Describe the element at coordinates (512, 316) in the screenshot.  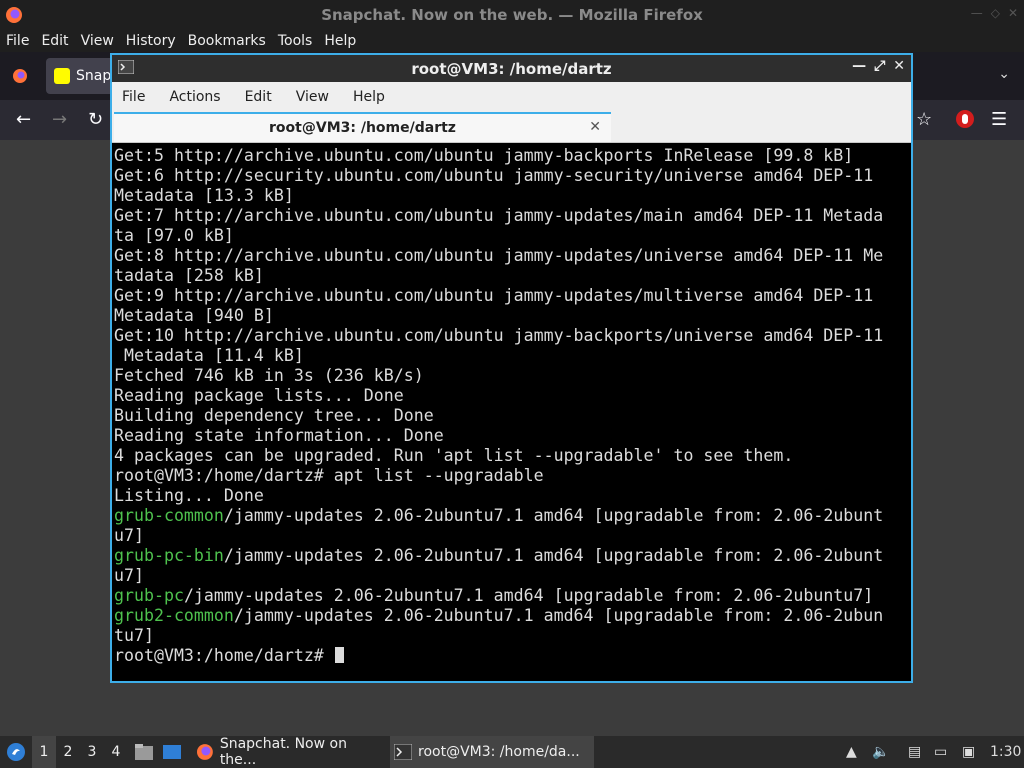
I see `terminal-line: Metadata [940 B]` at that location.